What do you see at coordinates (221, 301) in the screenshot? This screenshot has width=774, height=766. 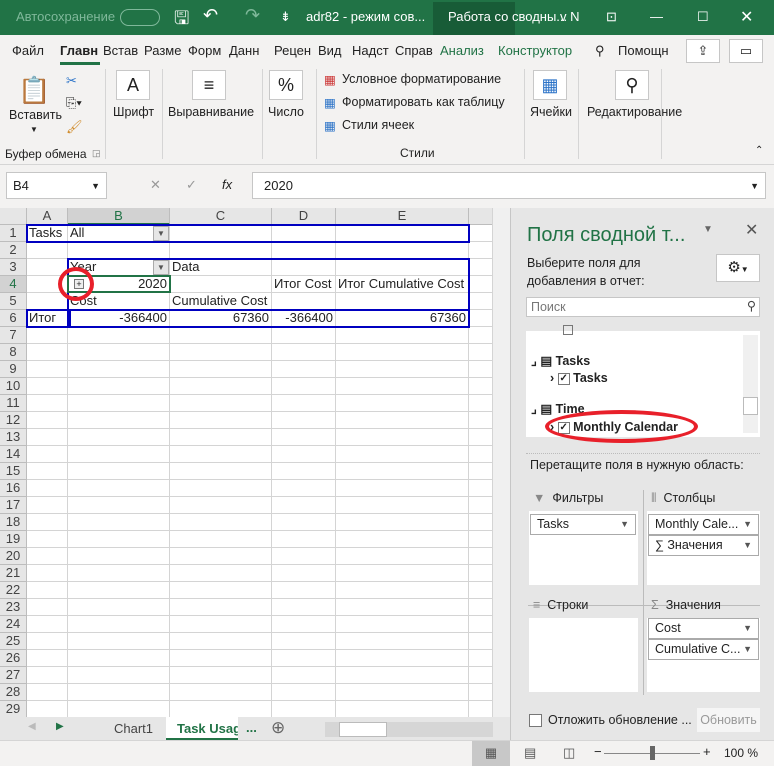 I see `cell-c5: Cumulative Cost` at bounding box center [221, 301].